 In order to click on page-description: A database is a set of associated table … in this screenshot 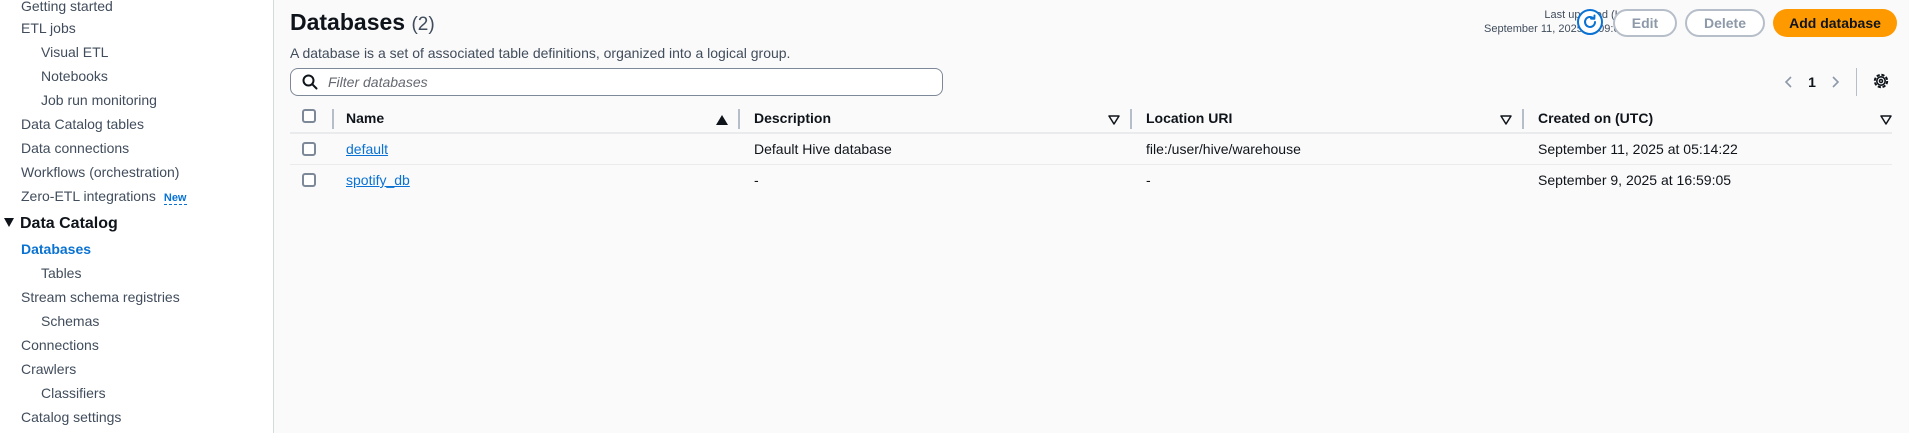, I will do `click(540, 53)`.